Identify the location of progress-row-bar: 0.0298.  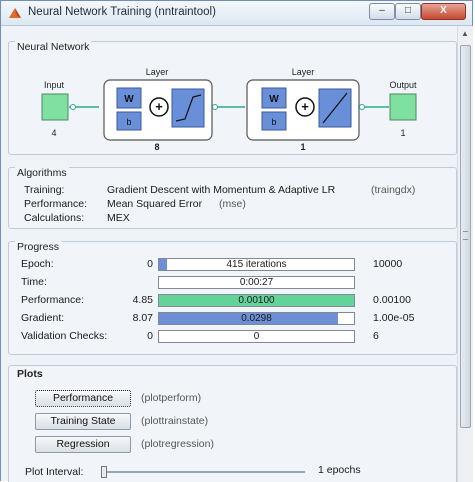
(256, 318).